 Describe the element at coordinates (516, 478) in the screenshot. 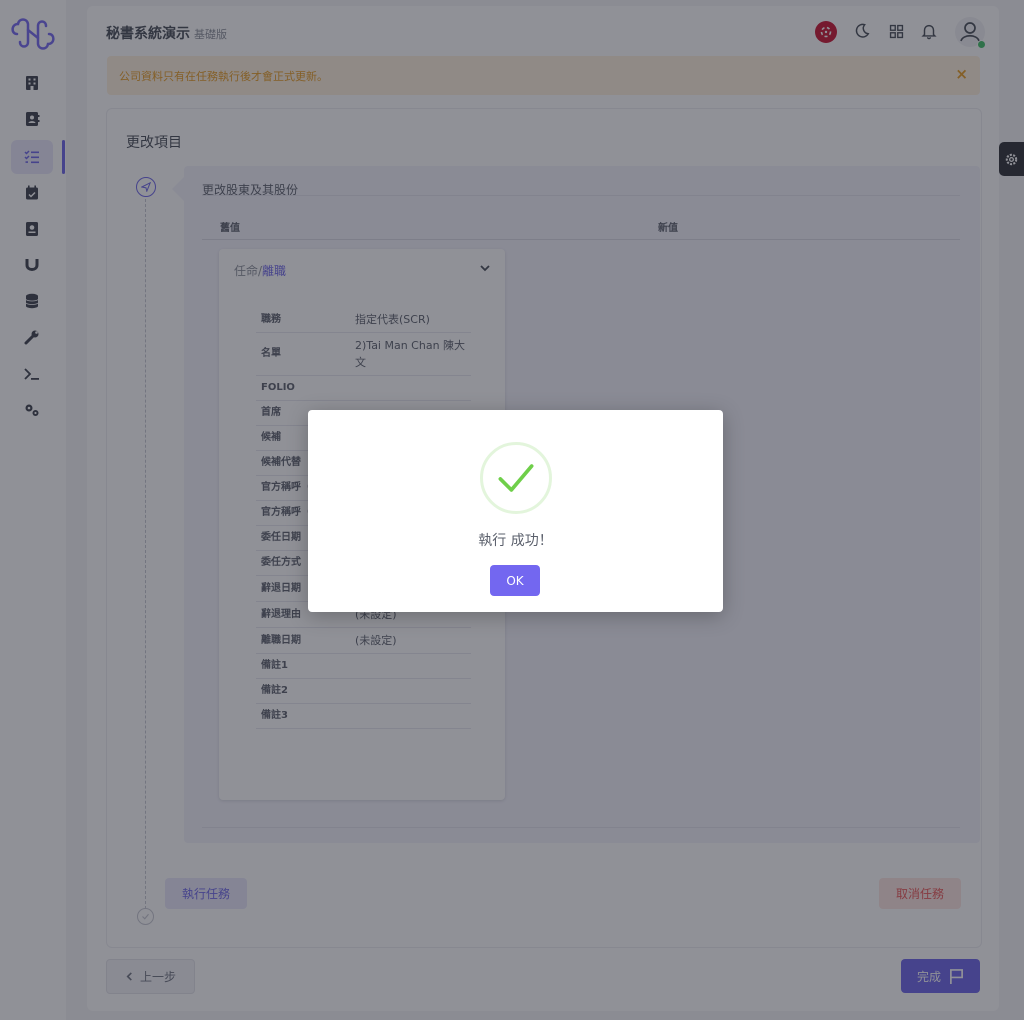

I see `success-icon` at that location.